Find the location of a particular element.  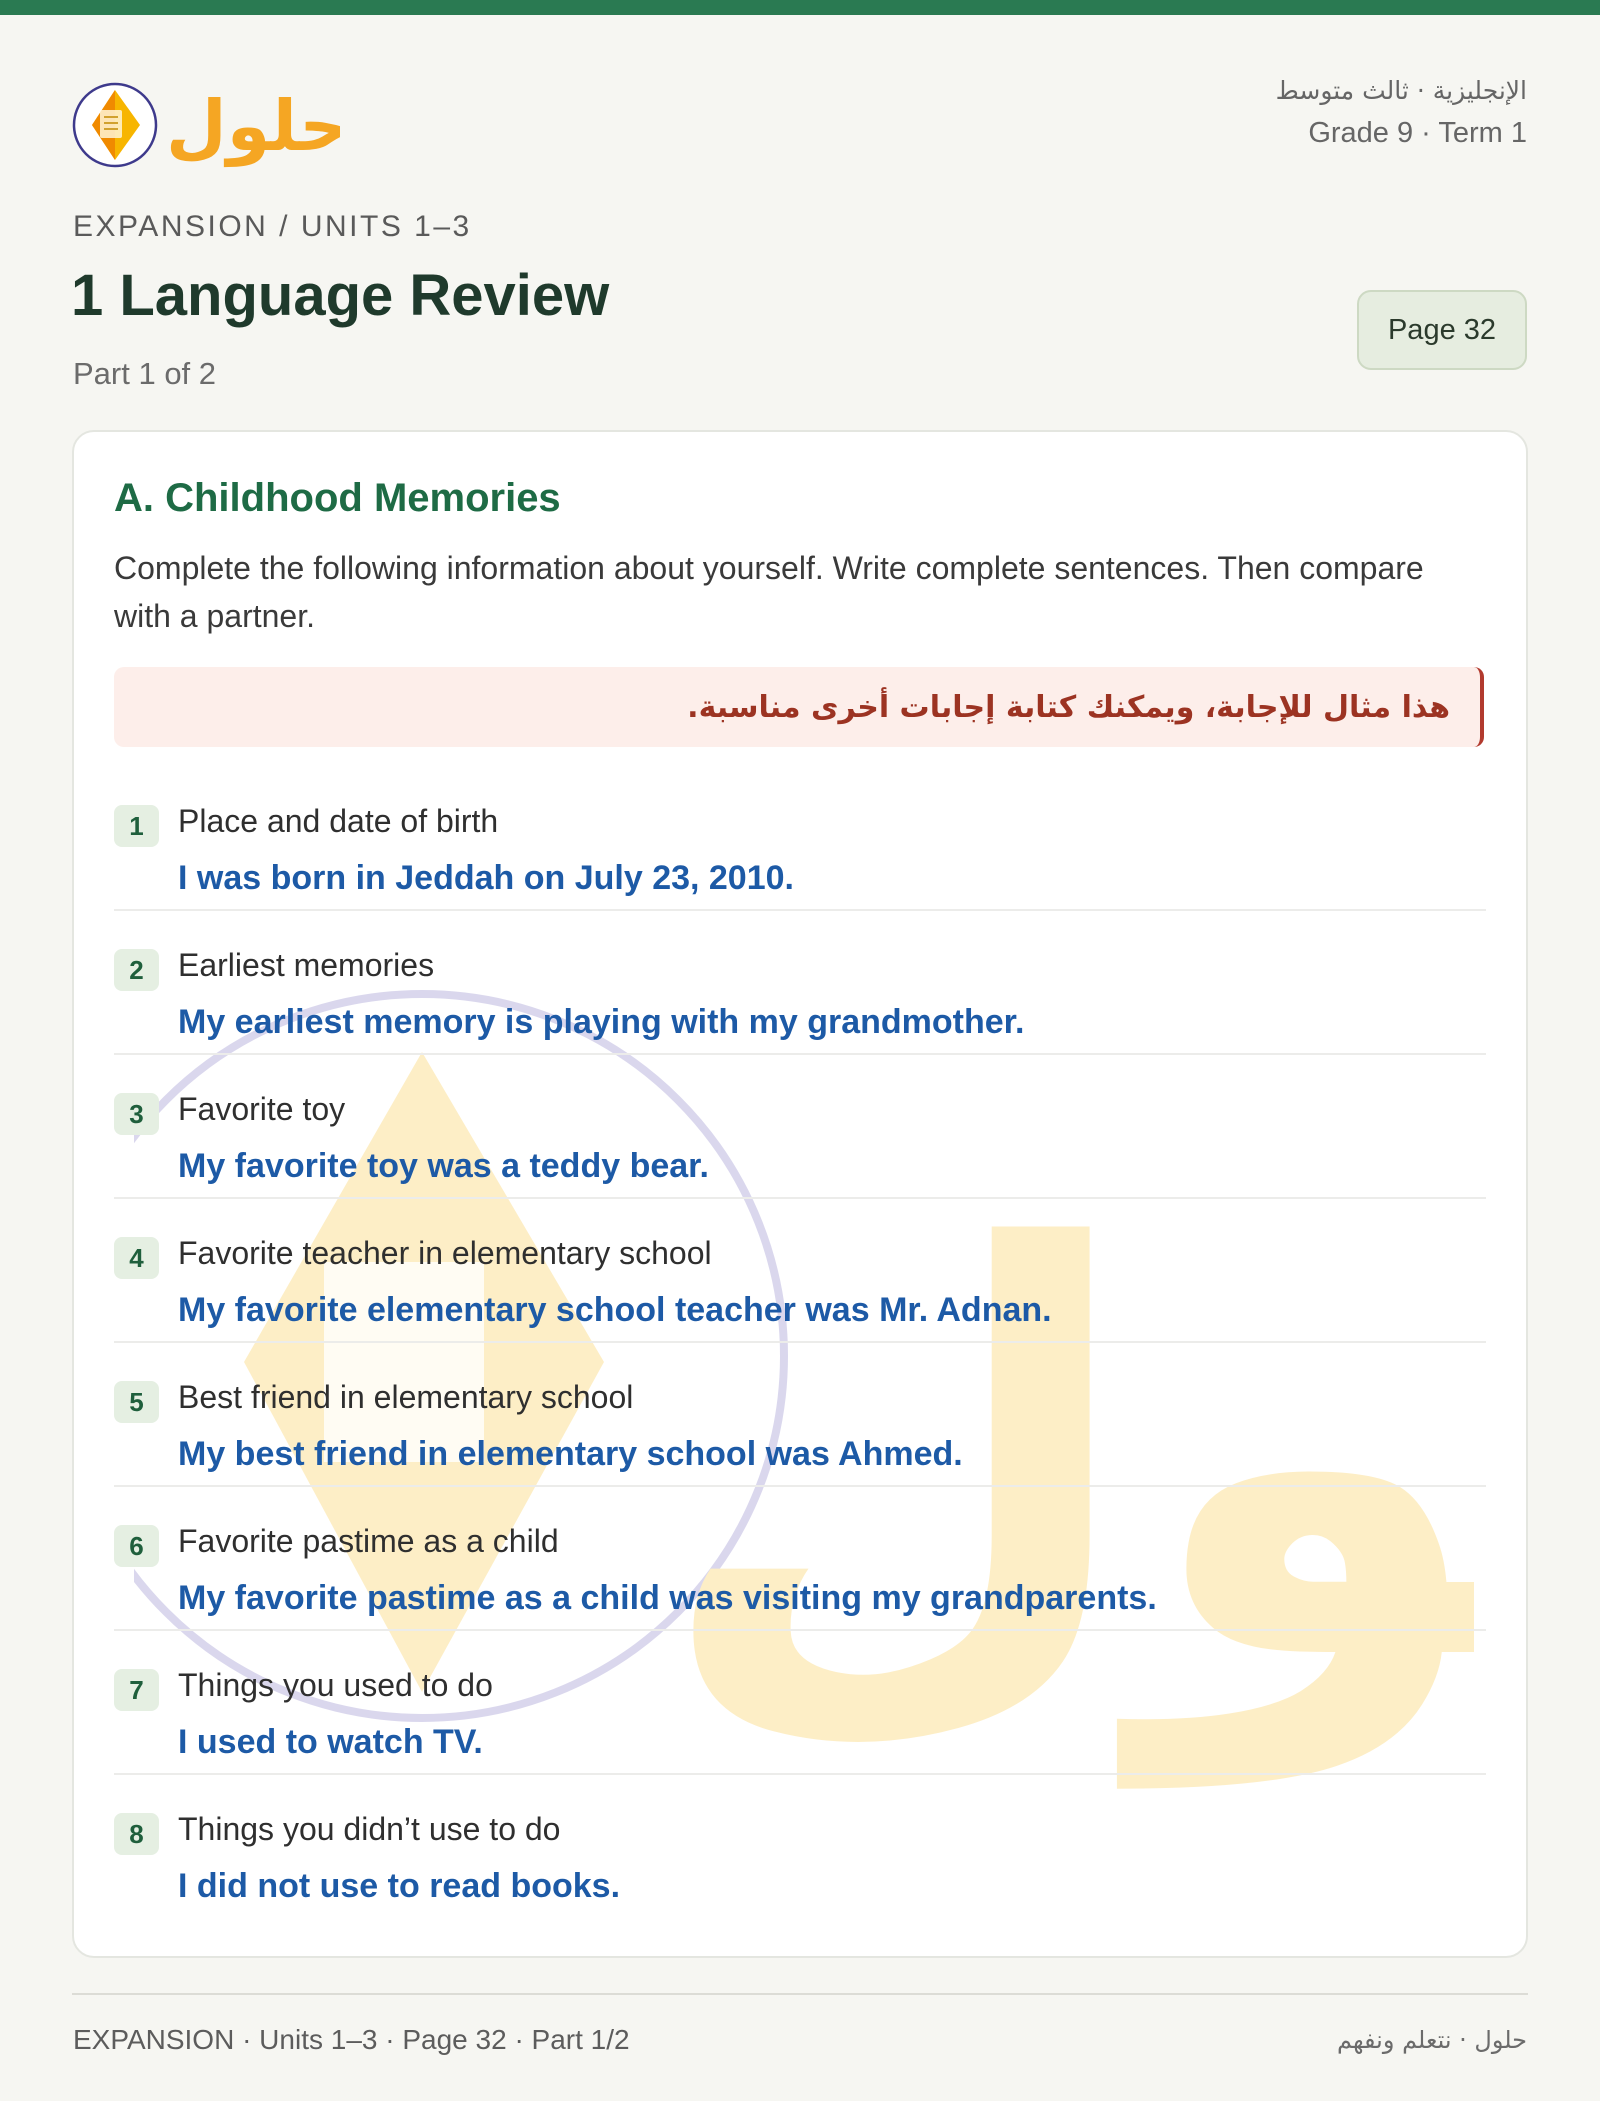

item-number: 3 is located at coordinates (136, 1114).